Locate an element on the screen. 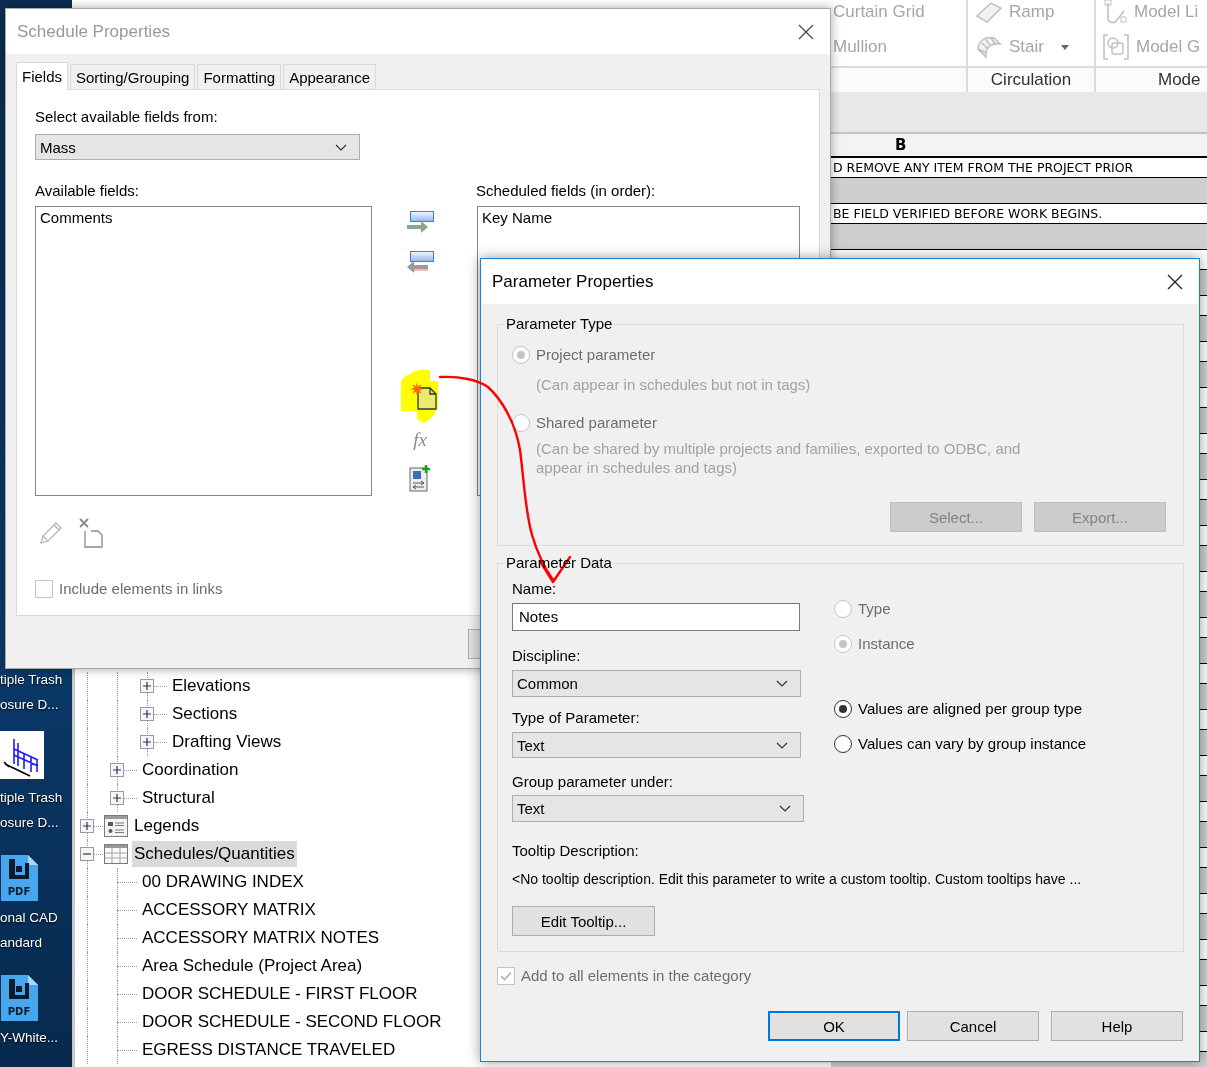 The width and height of the screenshot is (1207, 1067). radio-label: Type is located at coordinates (874, 609).